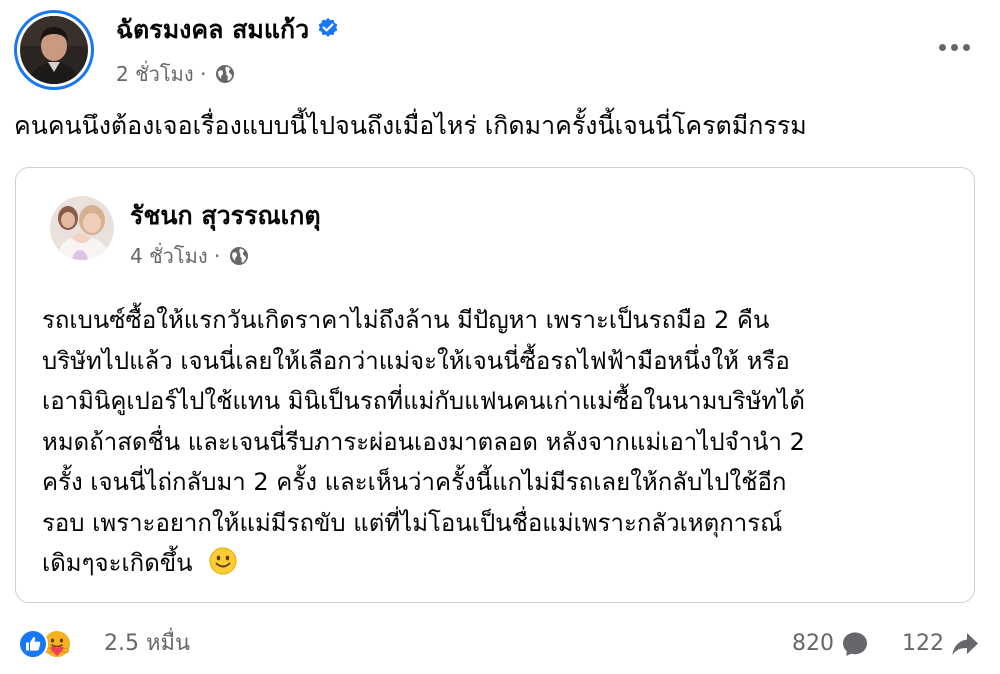  I want to click on comment-icon, so click(855, 644).